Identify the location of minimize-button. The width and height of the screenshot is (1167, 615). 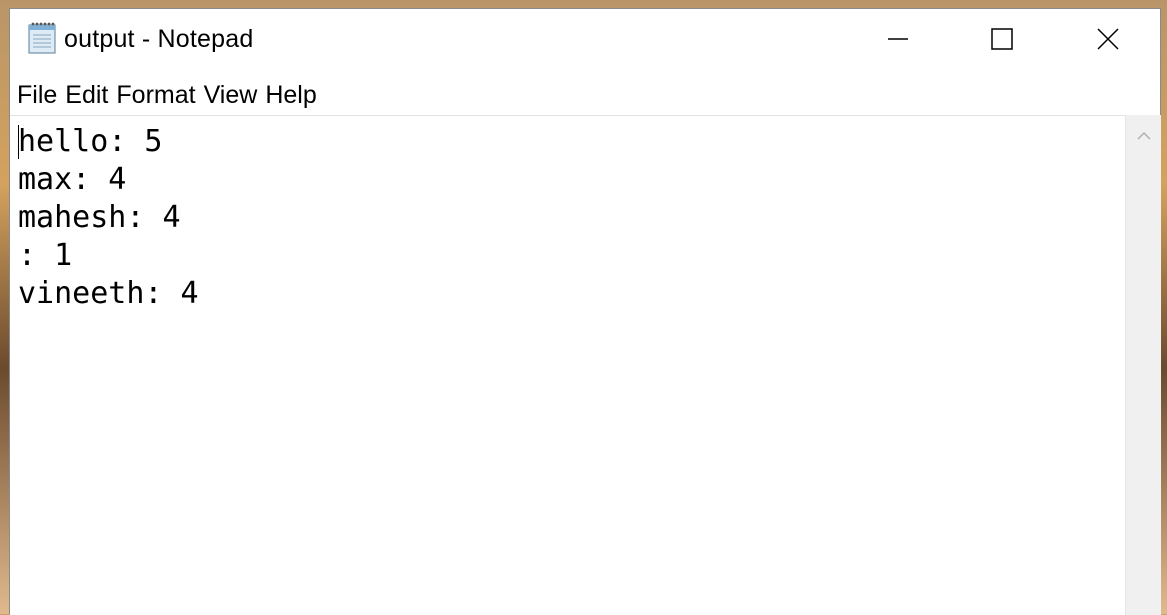
(898, 39).